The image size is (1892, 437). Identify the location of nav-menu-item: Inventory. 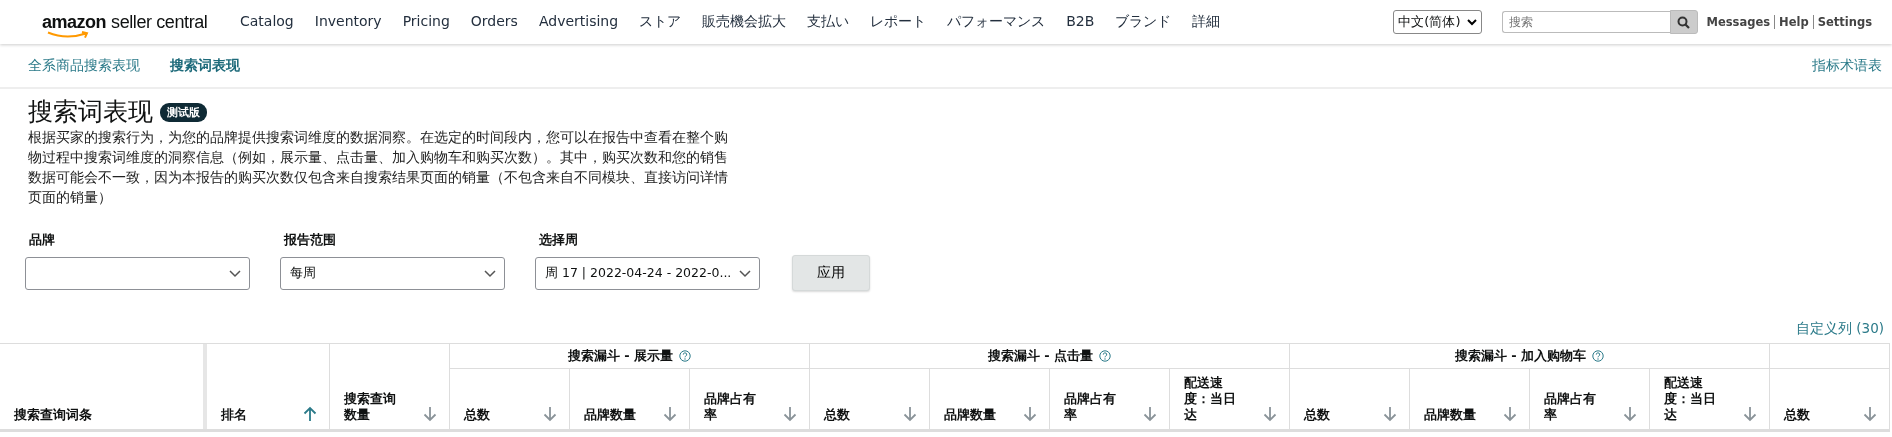
(348, 22).